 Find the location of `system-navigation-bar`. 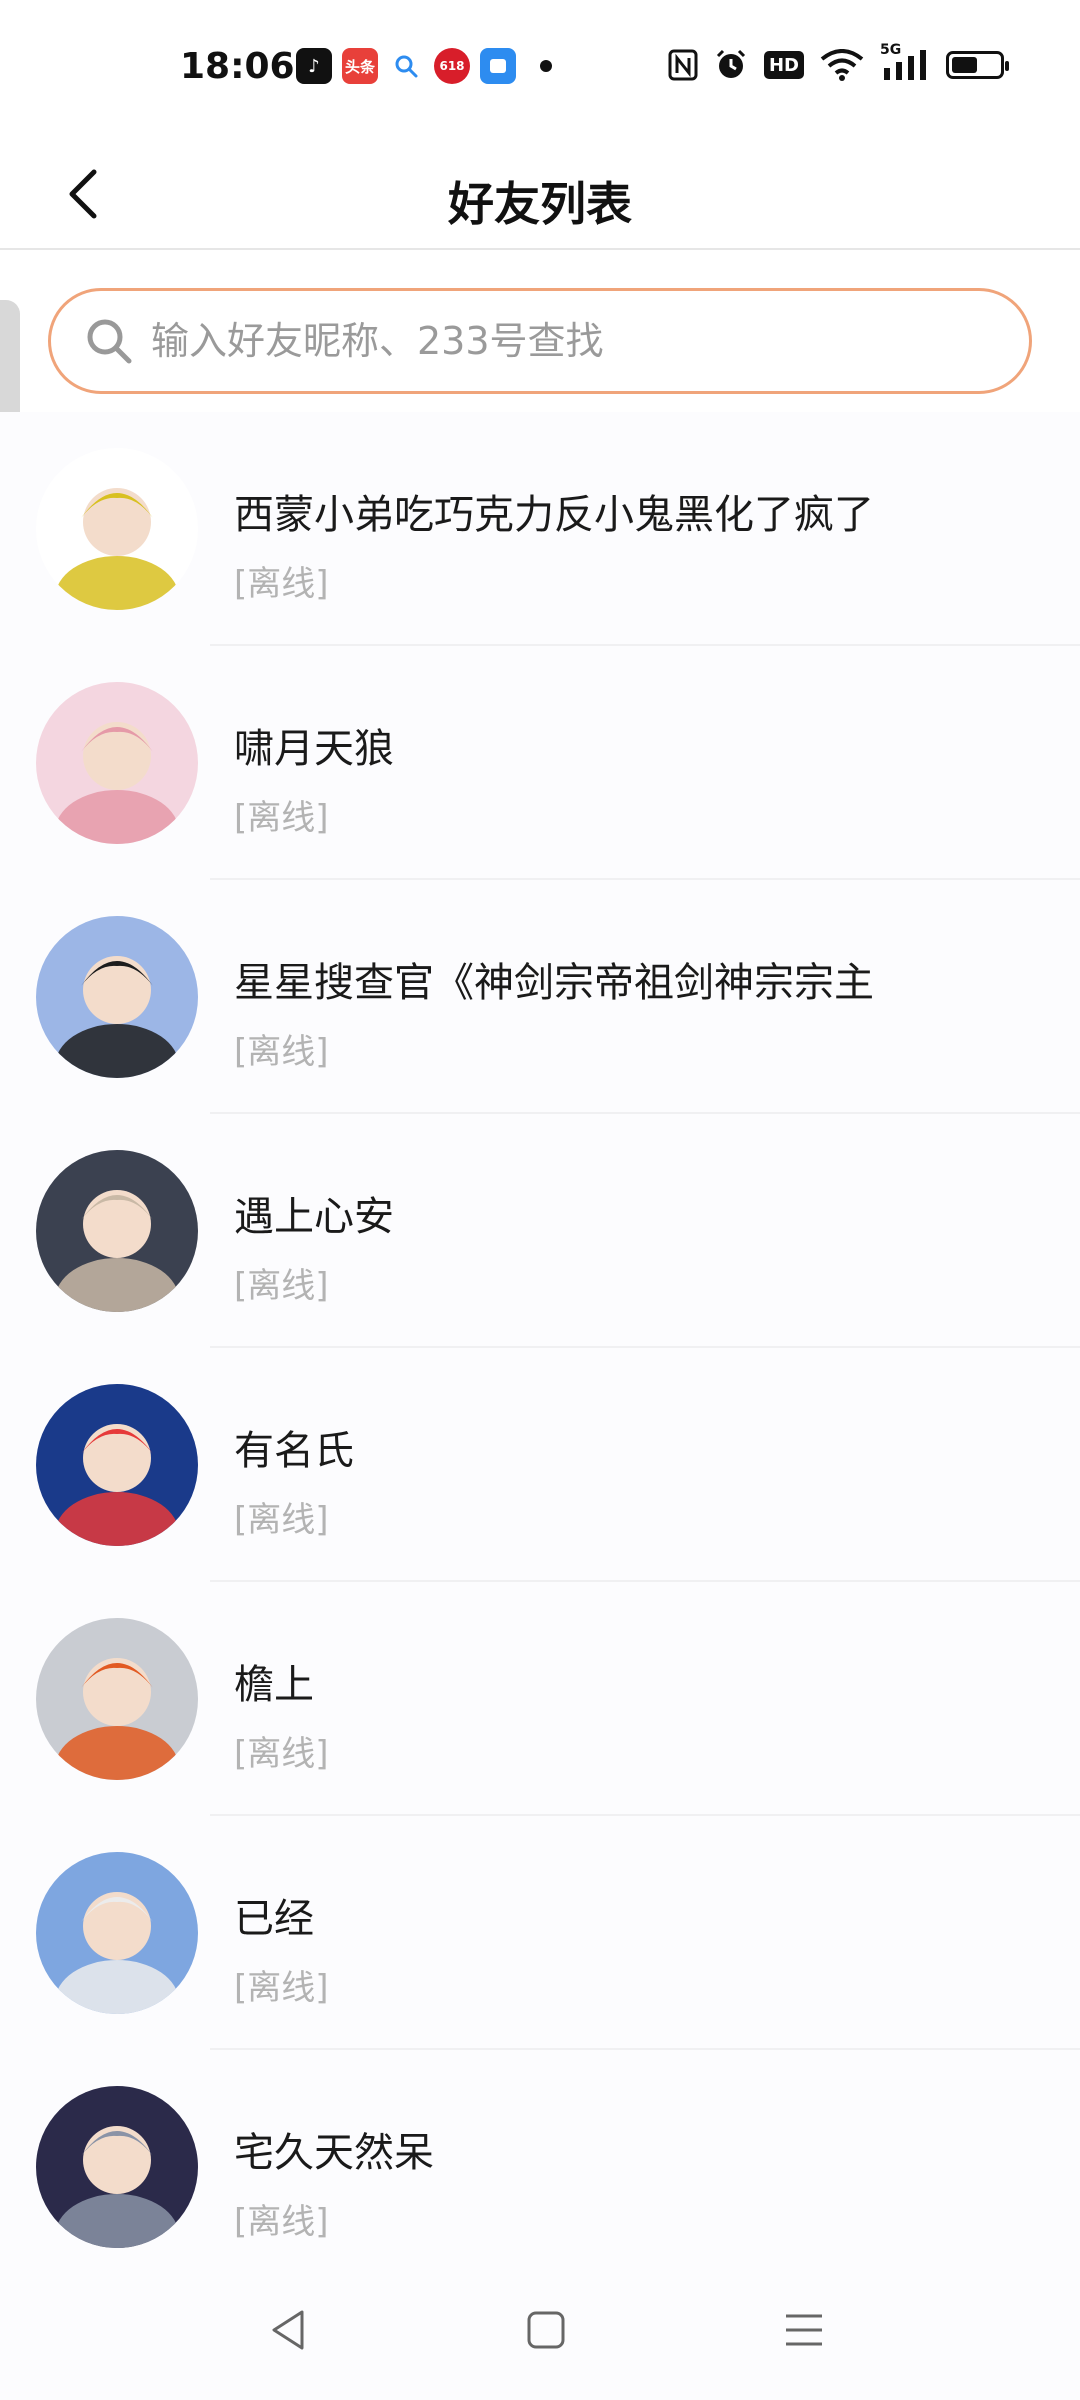

system-navigation-bar is located at coordinates (540, 2330).